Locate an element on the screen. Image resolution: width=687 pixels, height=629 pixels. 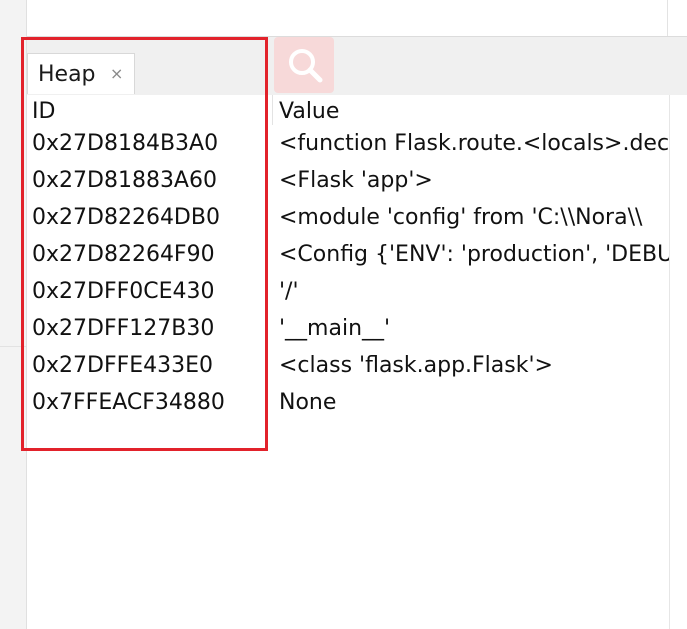
row-value-cell: None is located at coordinates (308, 402).